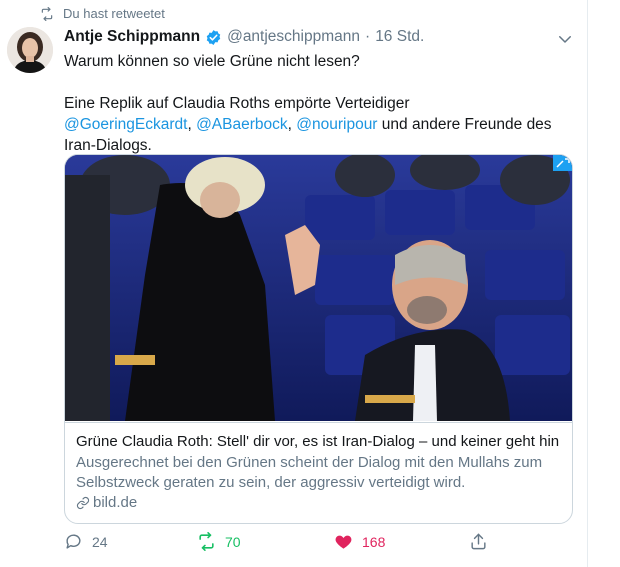  Describe the element at coordinates (399, 37) in the screenshot. I see `tweet-timestamp: 16 Std.` at that location.